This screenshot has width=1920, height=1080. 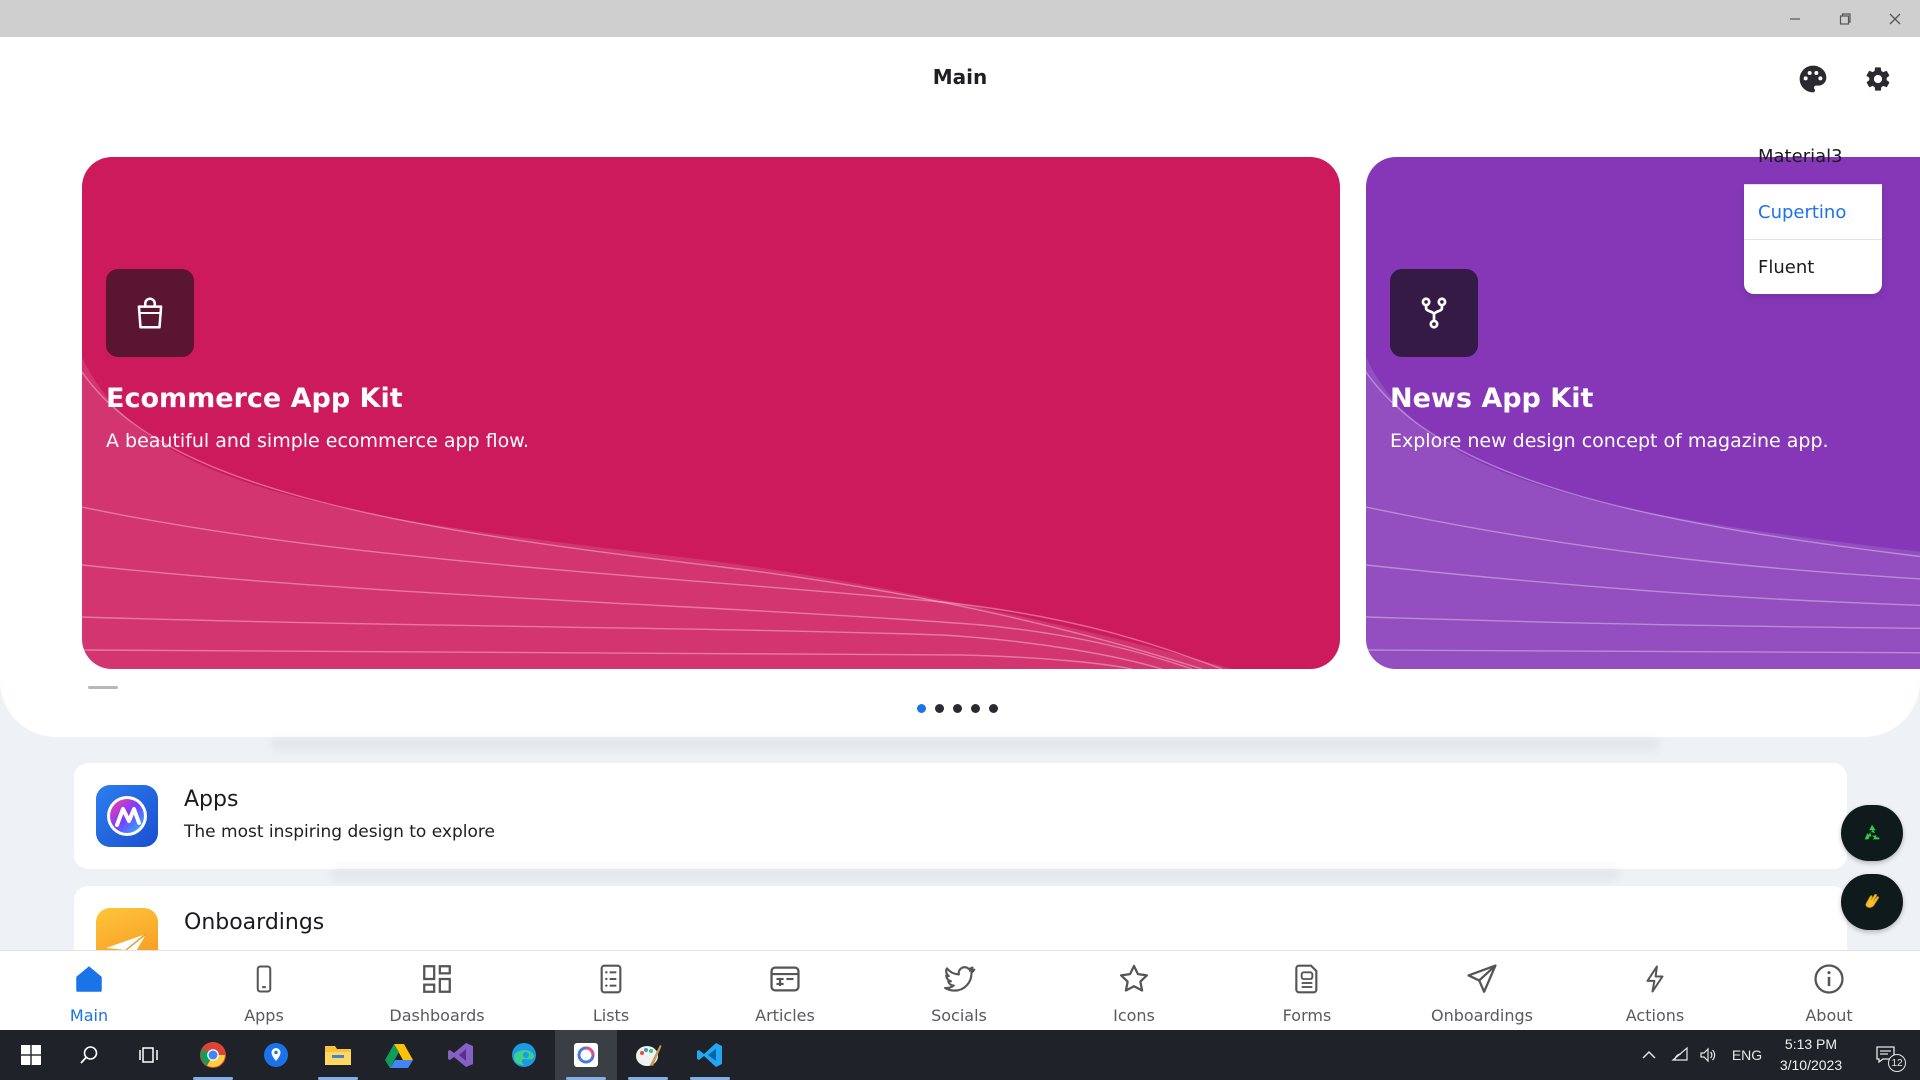 I want to click on window-titlebar, so click(x=960, y=18).